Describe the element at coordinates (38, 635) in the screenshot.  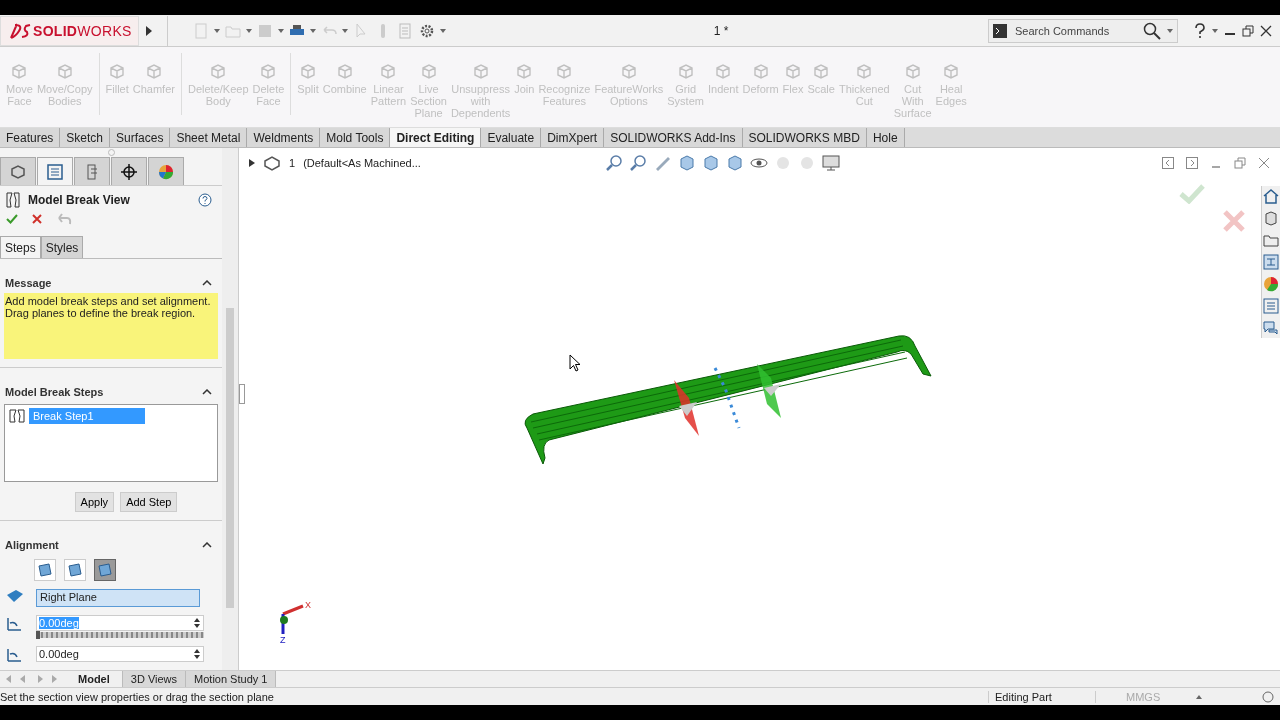
I see `slider-thumb` at that location.